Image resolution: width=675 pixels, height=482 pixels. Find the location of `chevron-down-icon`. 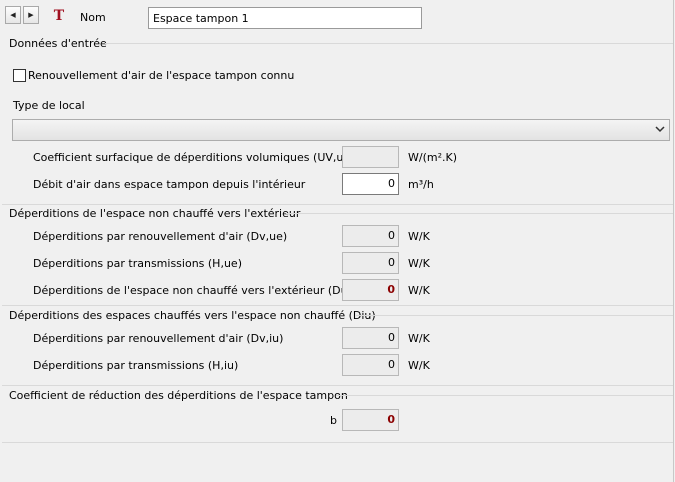

chevron-down-icon is located at coordinates (660, 129).